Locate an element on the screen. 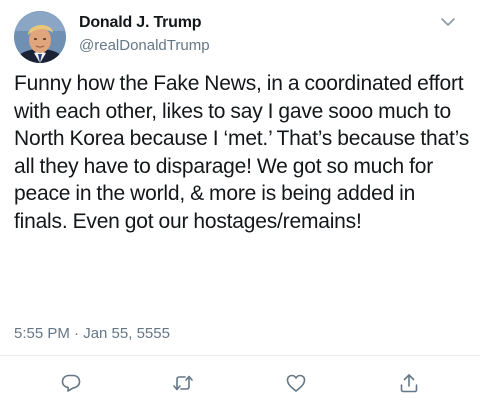 Image resolution: width=480 pixels, height=410 pixels. author-handle: @realDonaldTrump is located at coordinates (144, 45).